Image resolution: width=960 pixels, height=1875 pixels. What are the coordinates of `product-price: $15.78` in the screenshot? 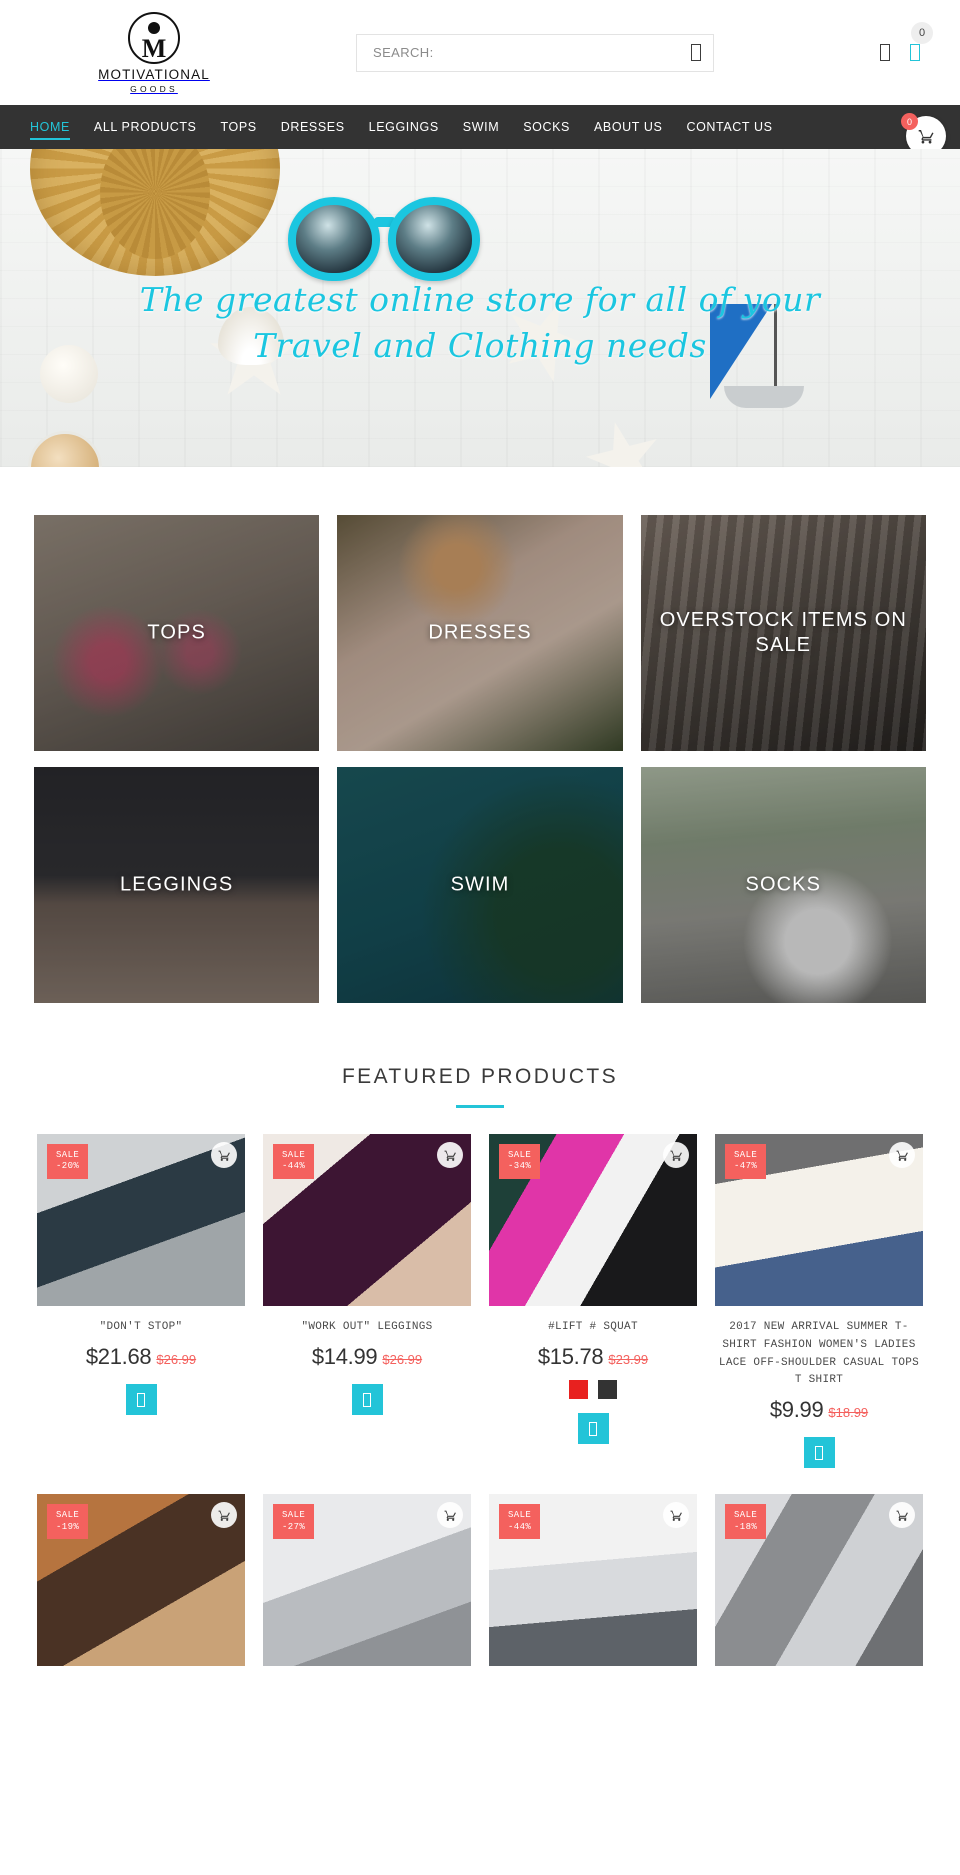 It's located at (570, 1356).